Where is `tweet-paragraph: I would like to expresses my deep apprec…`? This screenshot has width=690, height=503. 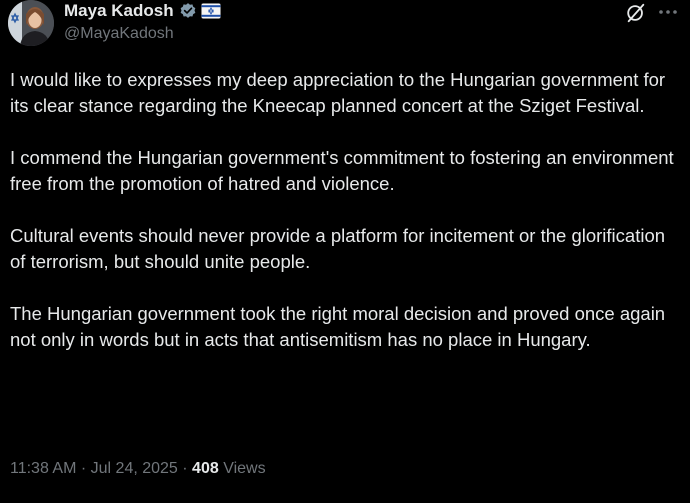
tweet-paragraph: I would like to expresses my deep apprec… is located at coordinates (340, 92).